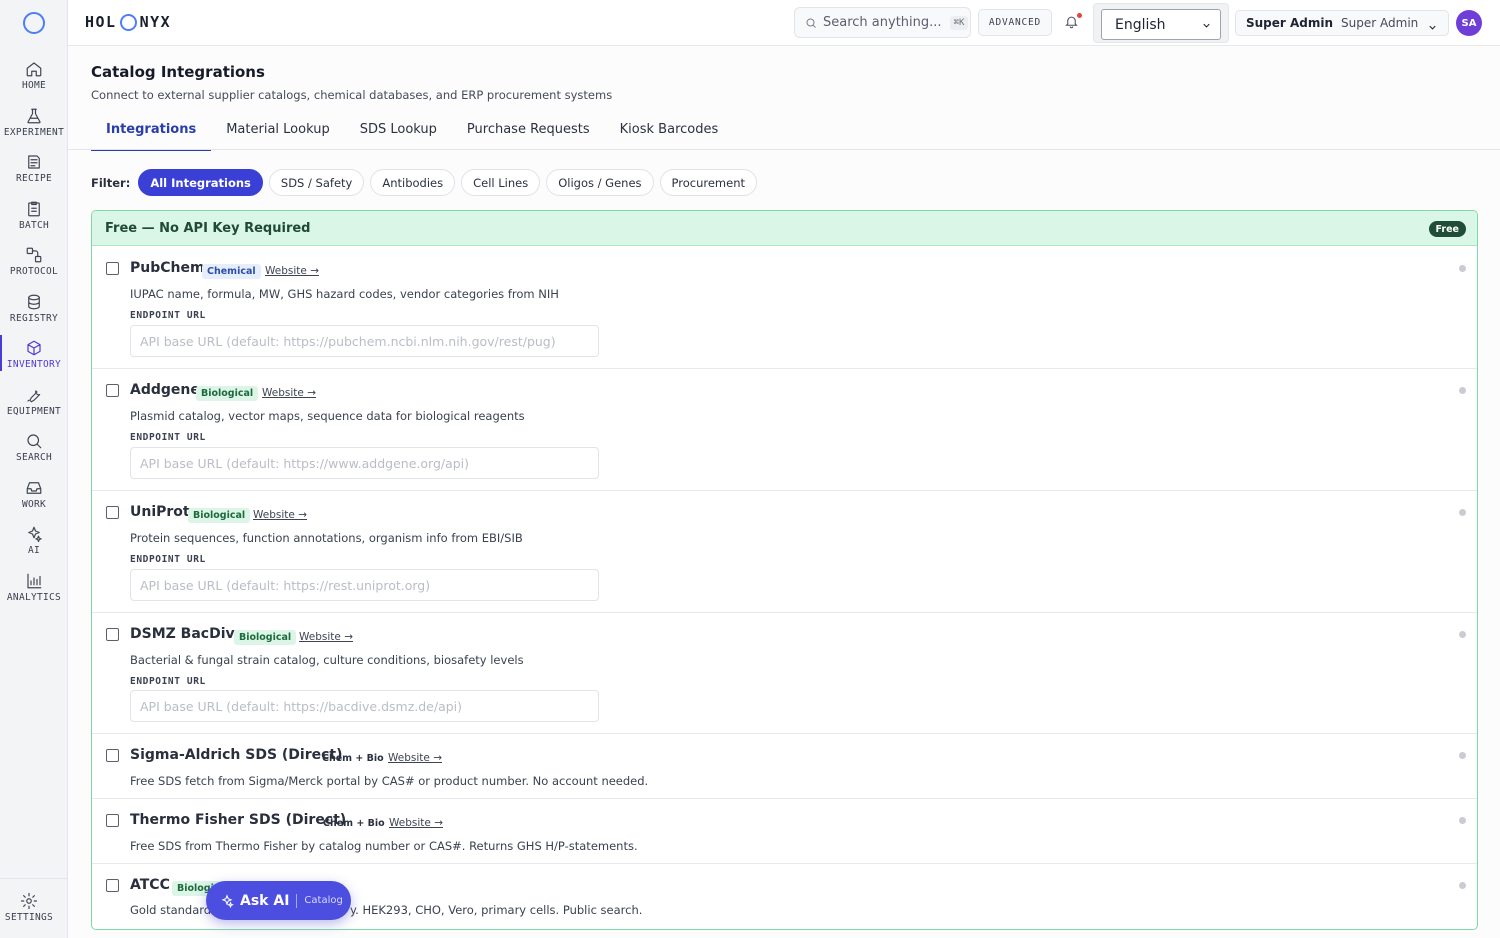 This screenshot has width=1500, height=938. Describe the element at coordinates (528, 130) in the screenshot. I see `tab-purchase-requests: Purchase Requests` at that location.